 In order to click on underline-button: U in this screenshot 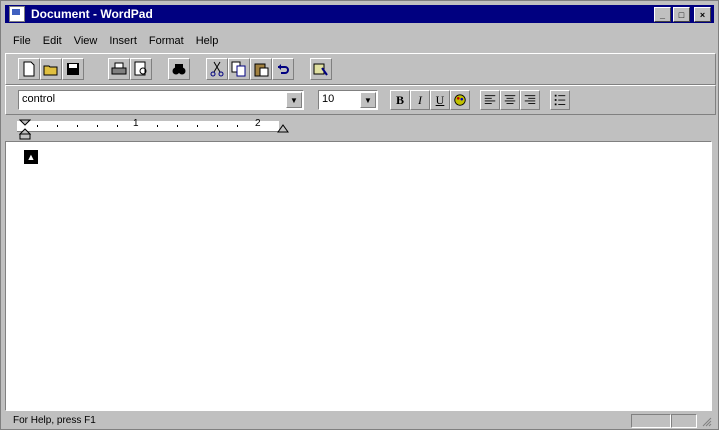, I will do `click(440, 100)`.